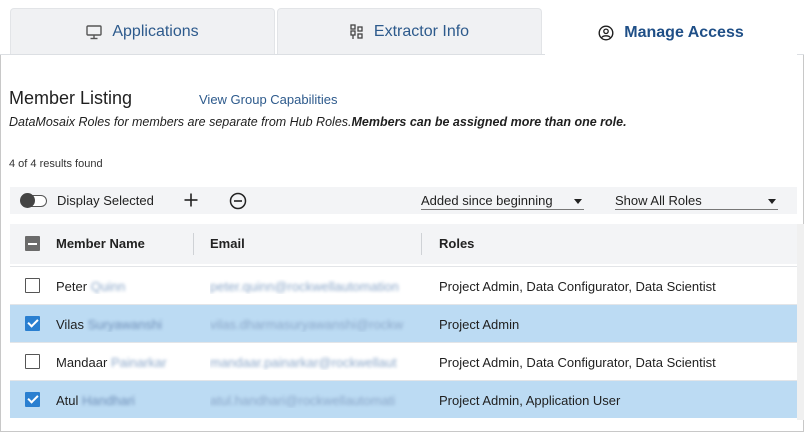  What do you see at coordinates (70, 324) in the screenshot?
I see `member-first-name: Vilas` at bounding box center [70, 324].